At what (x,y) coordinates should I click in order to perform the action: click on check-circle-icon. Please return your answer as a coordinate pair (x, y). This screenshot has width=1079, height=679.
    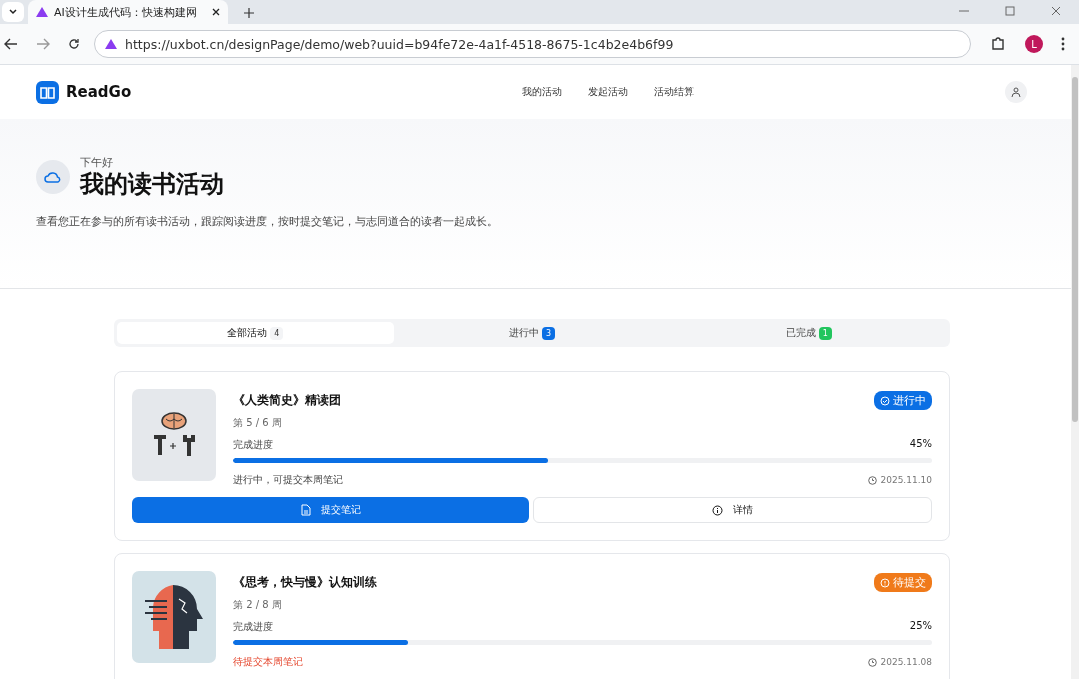
    Looking at the image, I should click on (885, 400).